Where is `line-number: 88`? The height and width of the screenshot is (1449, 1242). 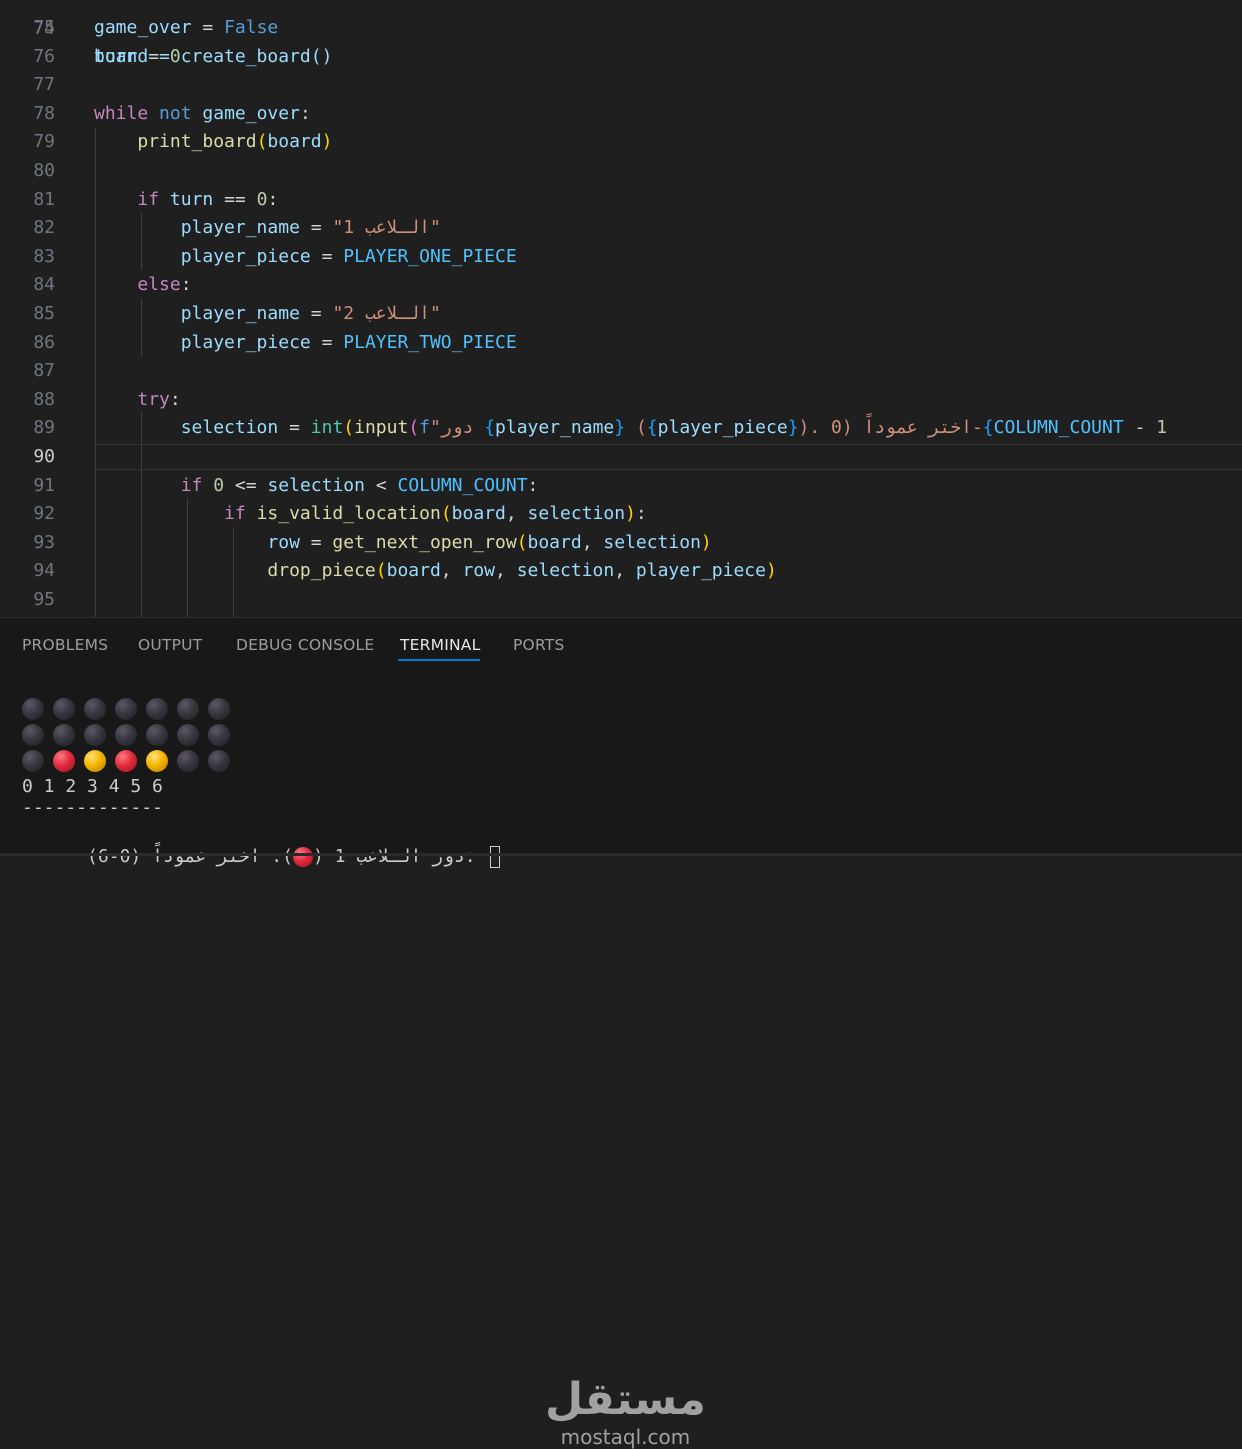
line-number: 88 is located at coordinates (44, 399).